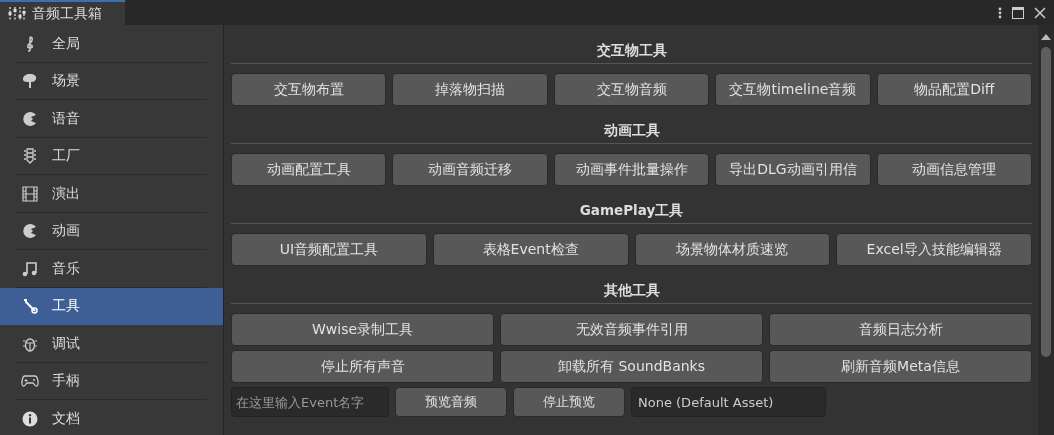  What do you see at coordinates (1046, 202) in the screenshot?
I see `scrollbar-thumb` at bounding box center [1046, 202].